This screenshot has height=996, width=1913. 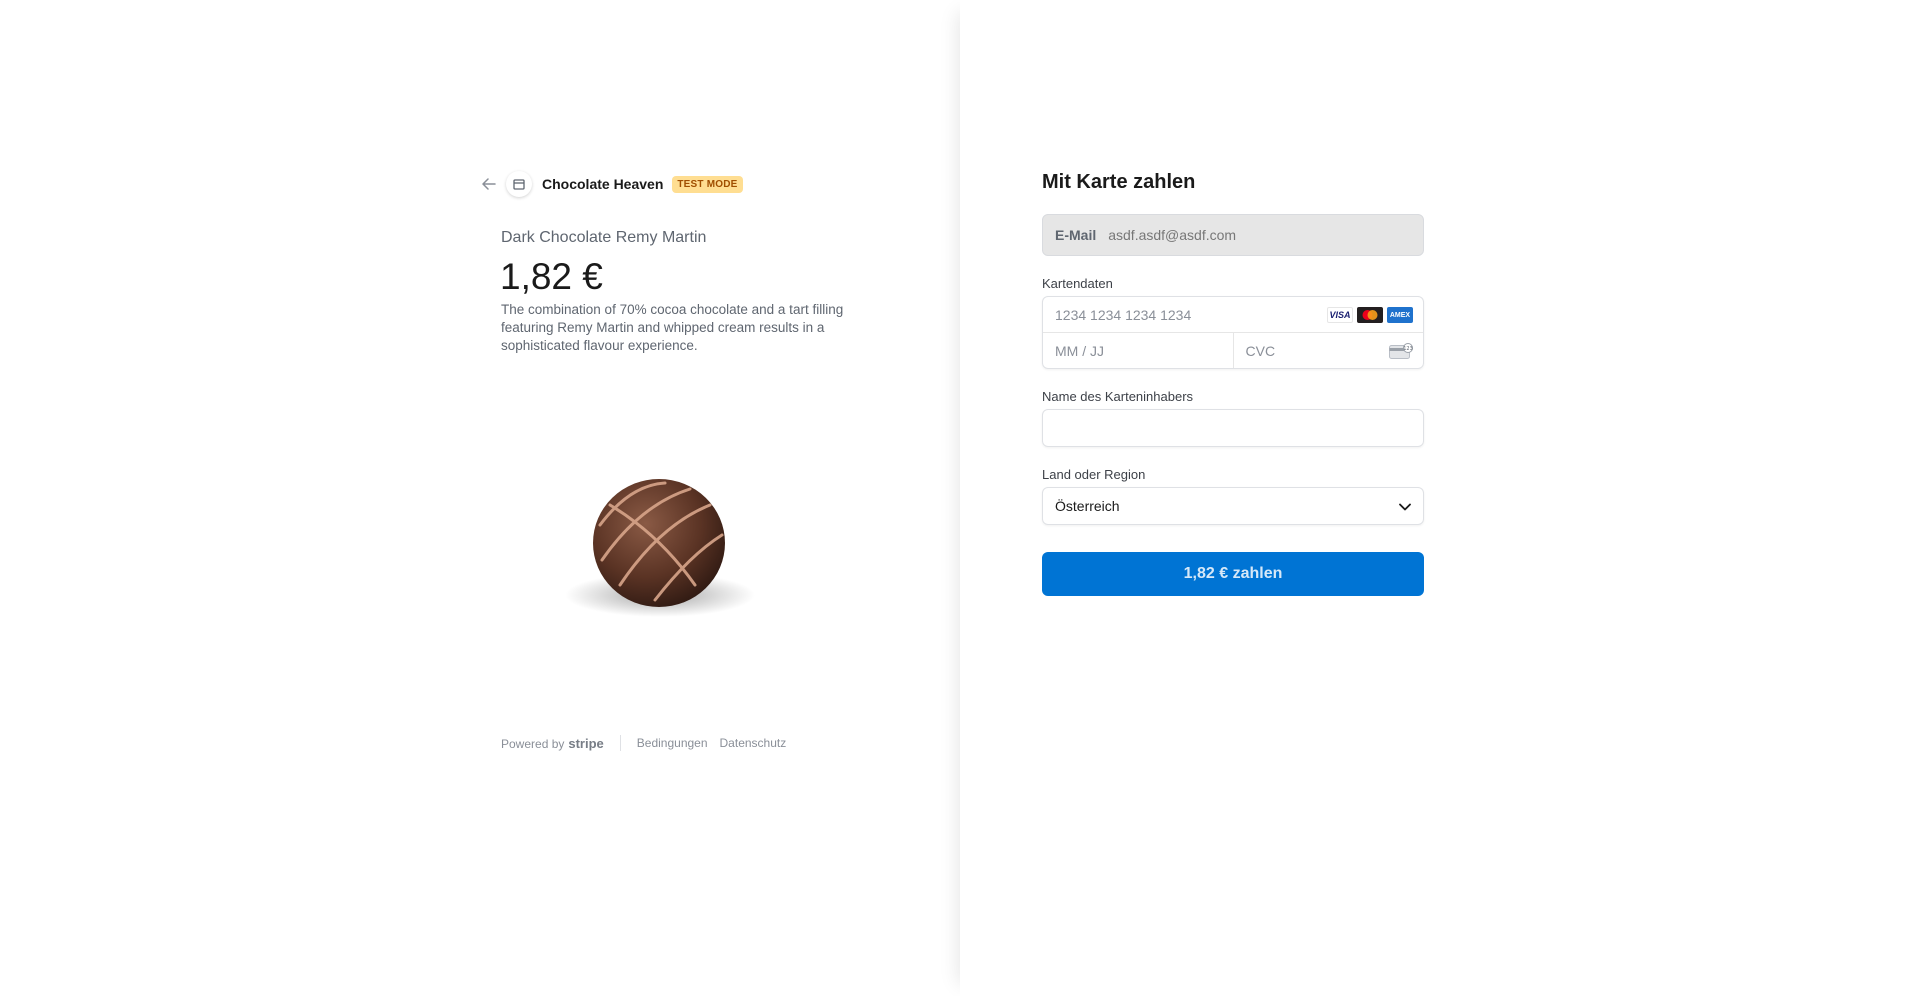 What do you see at coordinates (604, 237) in the screenshot?
I see `product-name: Dark Chocolate Remy Martin` at bounding box center [604, 237].